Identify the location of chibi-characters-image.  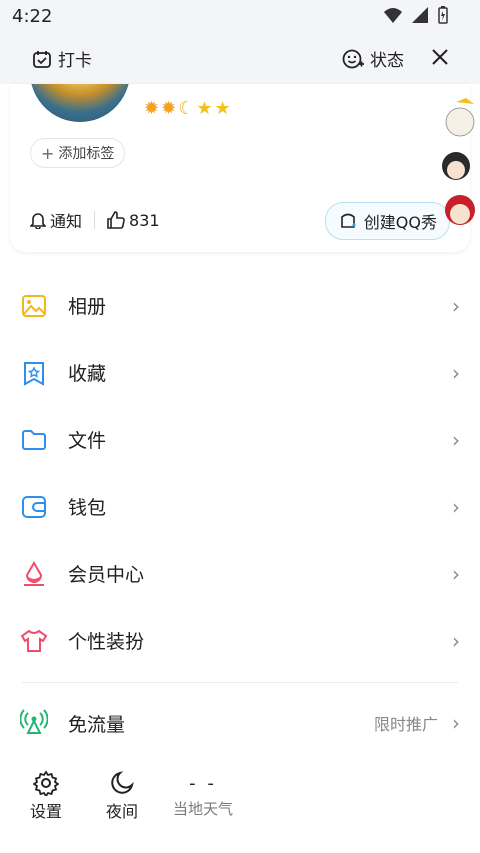
(458, 161).